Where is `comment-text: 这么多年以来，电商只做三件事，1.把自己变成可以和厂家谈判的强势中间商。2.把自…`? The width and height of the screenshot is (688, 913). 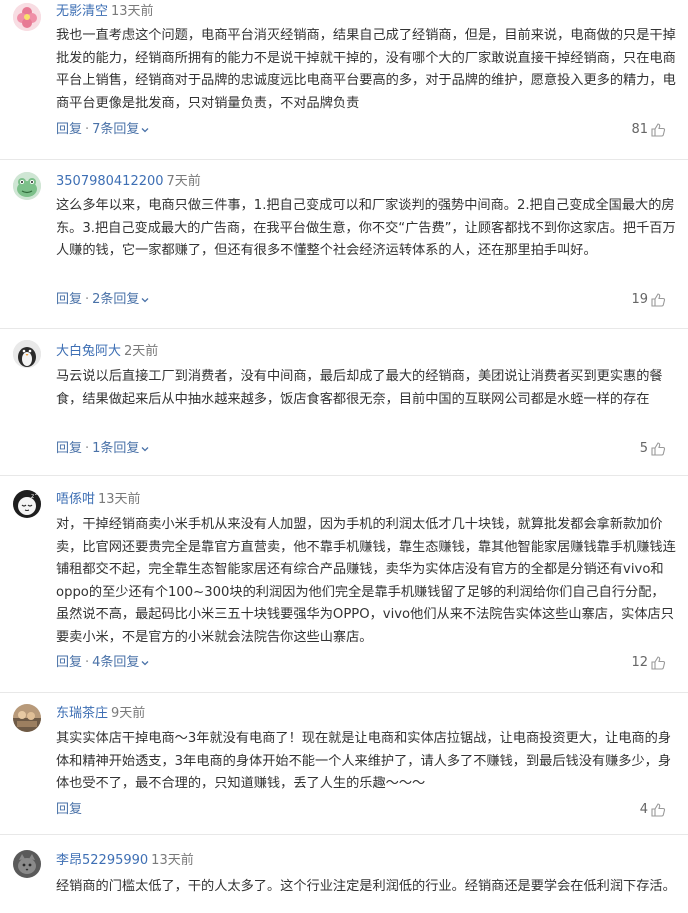 comment-text: 这么多年以来，电商只做三件事，1.把自己变成可以和厂家谈判的强势中间商。2.把自… is located at coordinates (366, 228).